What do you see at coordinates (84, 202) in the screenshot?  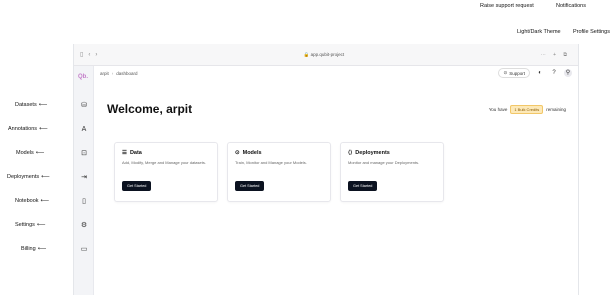 I see `notebook-icon: ▯` at bounding box center [84, 202].